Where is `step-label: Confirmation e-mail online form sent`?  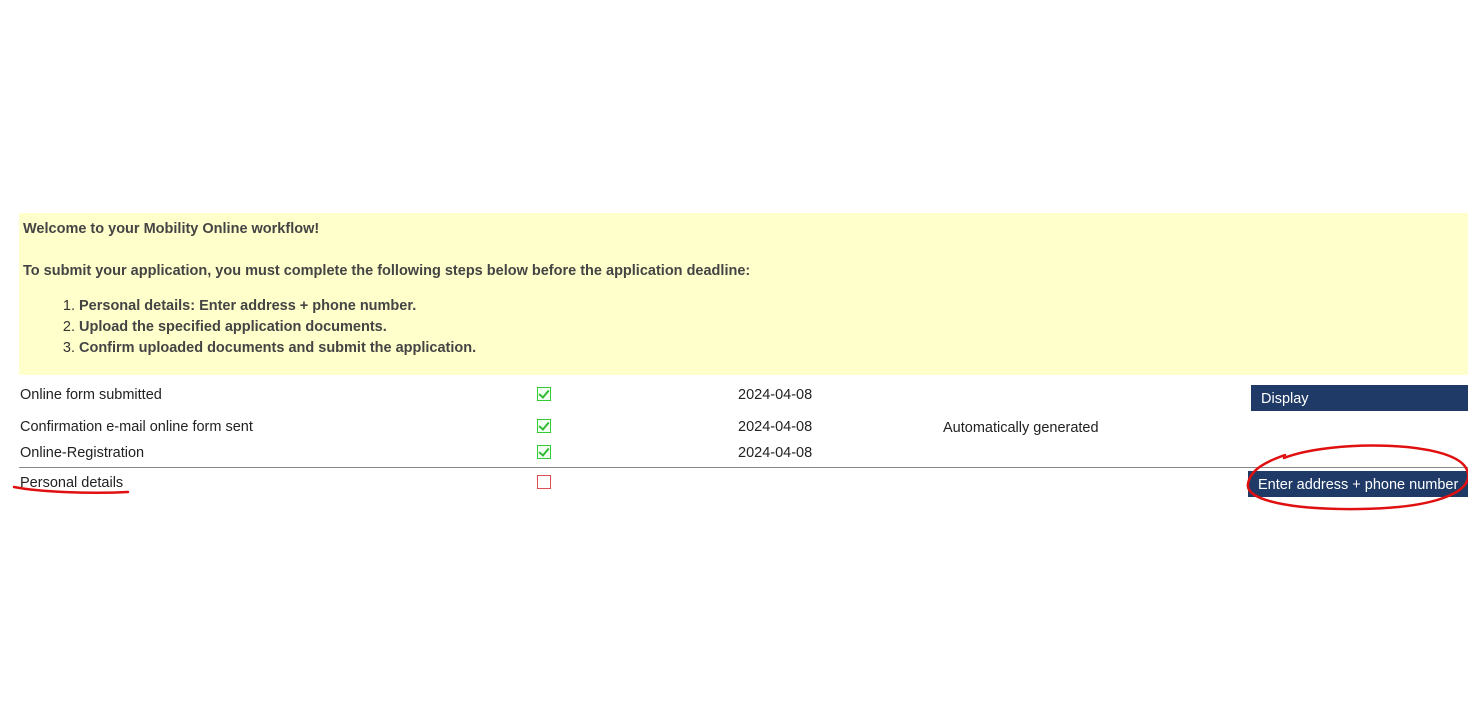
step-label: Confirmation e-mail online form sent is located at coordinates (136, 427).